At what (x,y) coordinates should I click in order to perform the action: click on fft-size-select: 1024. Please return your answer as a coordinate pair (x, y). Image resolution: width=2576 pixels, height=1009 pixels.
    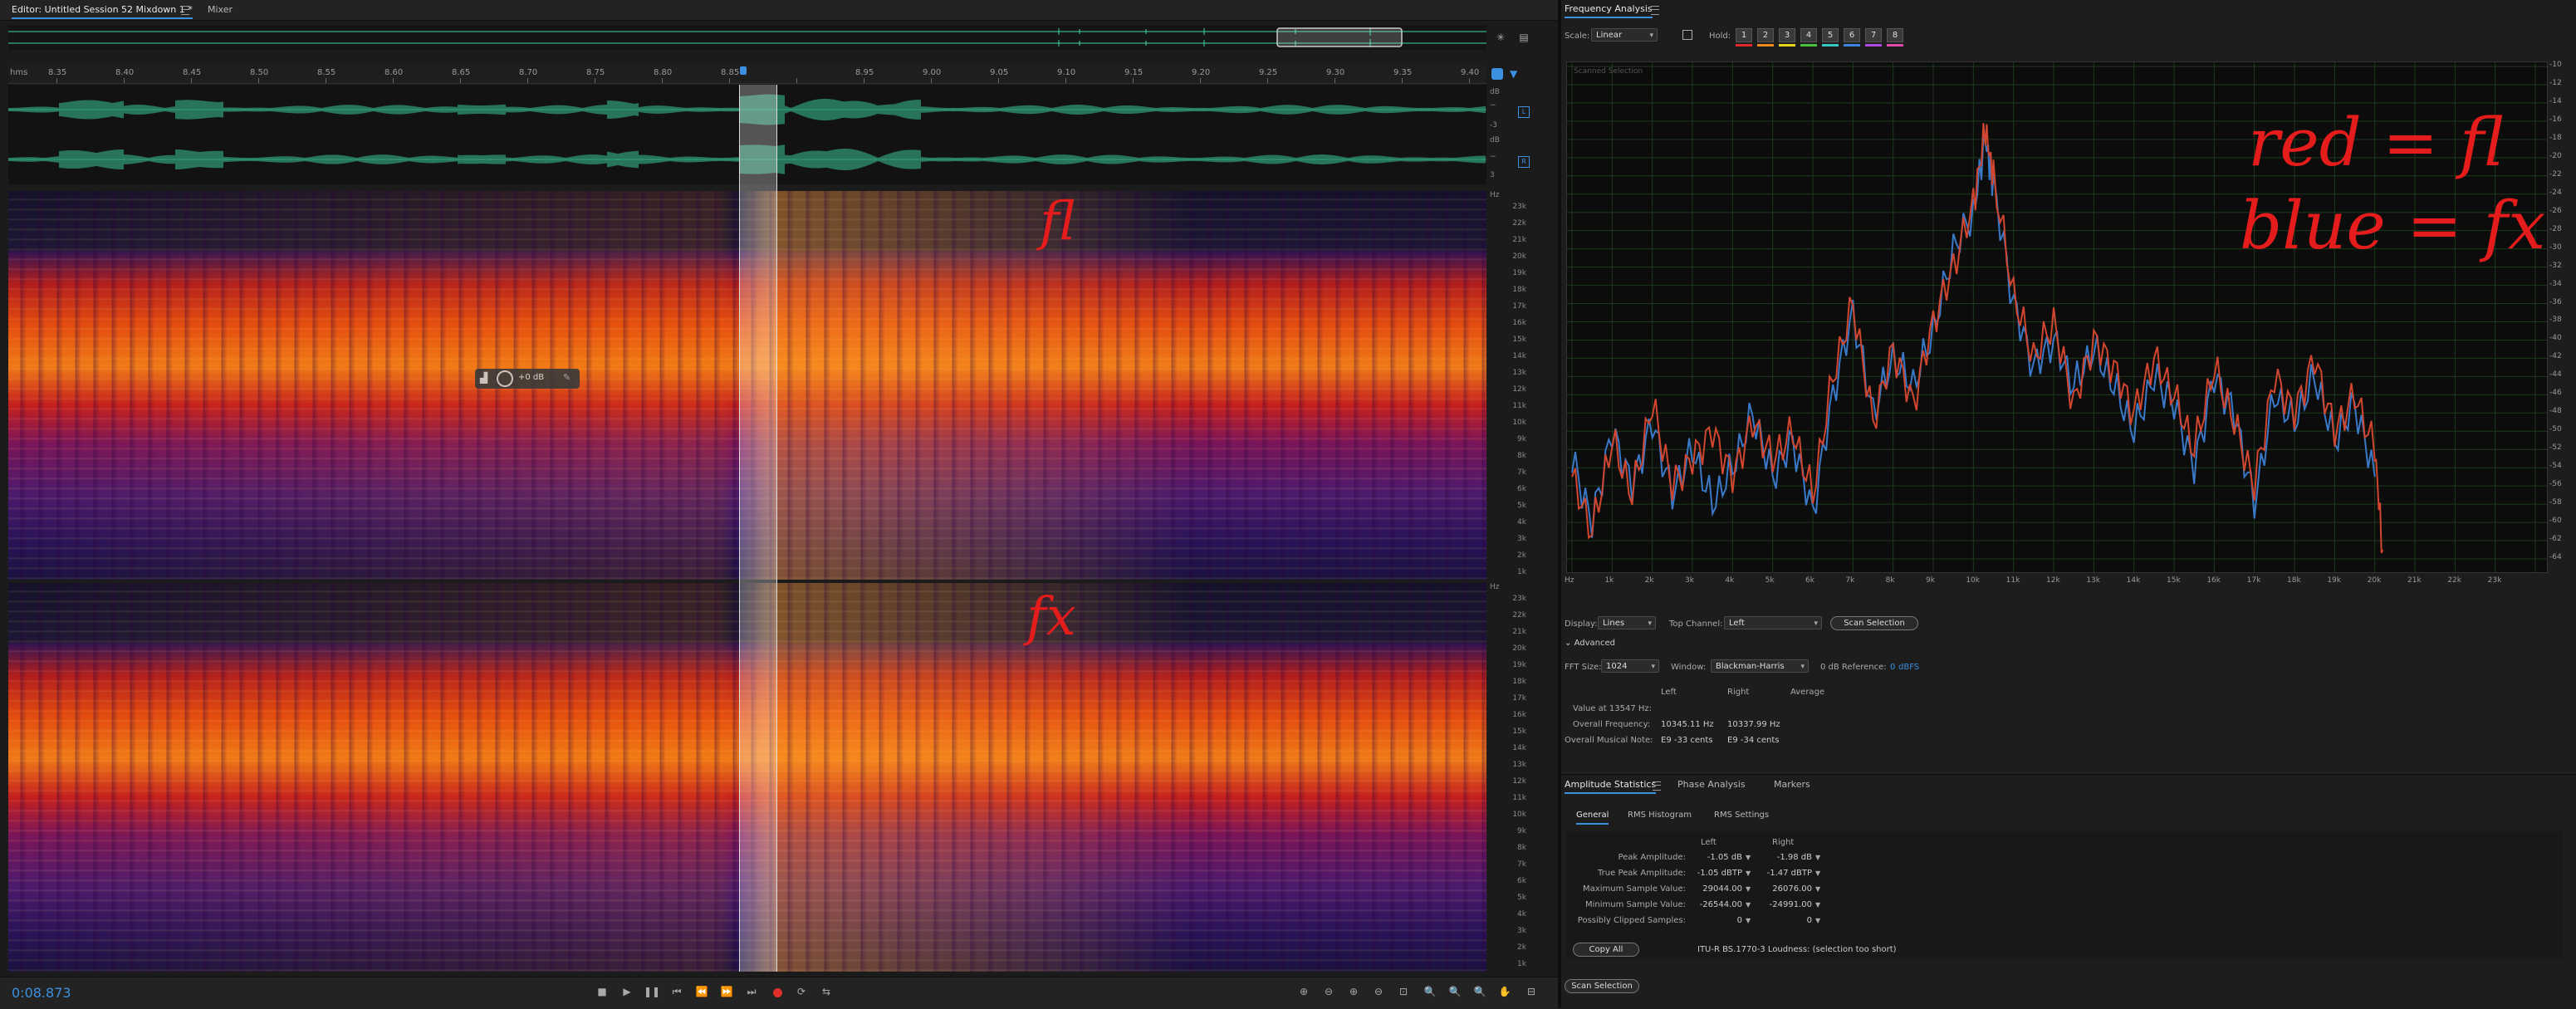
    Looking at the image, I should click on (1630, 666).